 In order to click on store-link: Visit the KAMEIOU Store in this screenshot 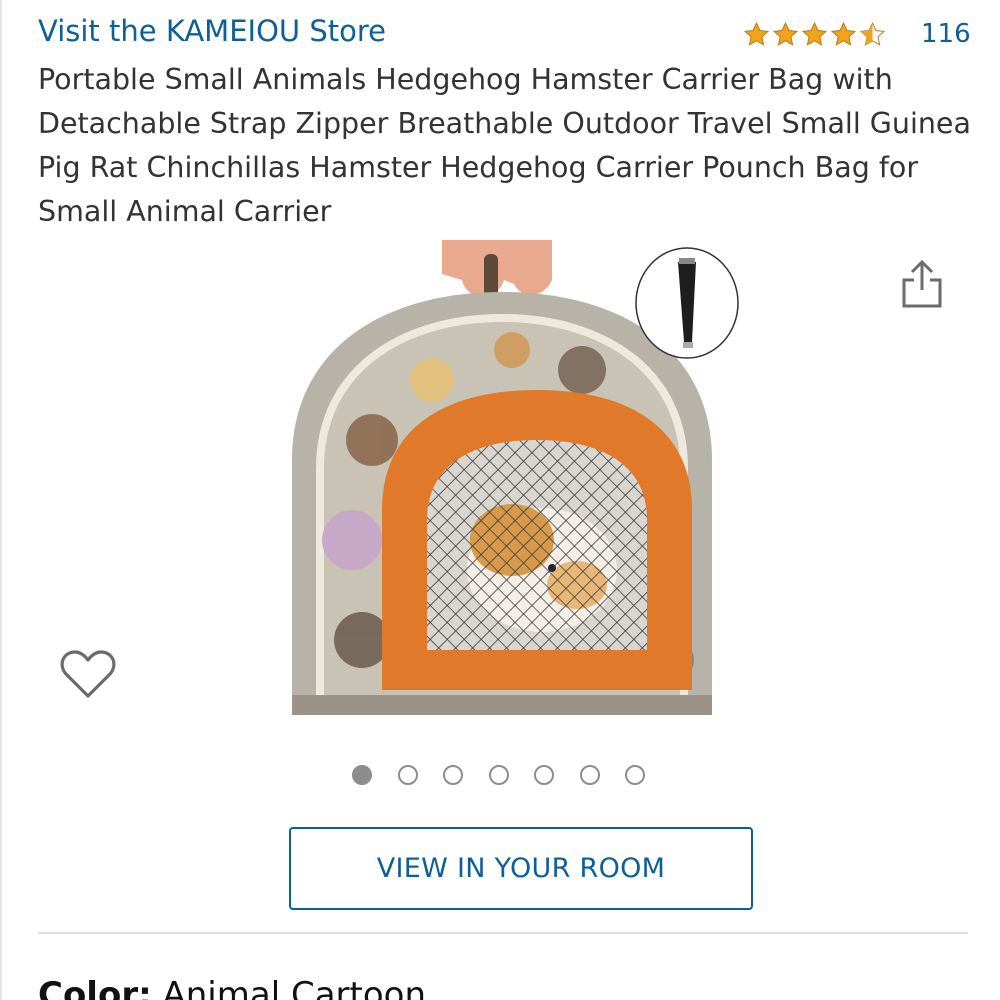, I will do `click(212, 31)`.